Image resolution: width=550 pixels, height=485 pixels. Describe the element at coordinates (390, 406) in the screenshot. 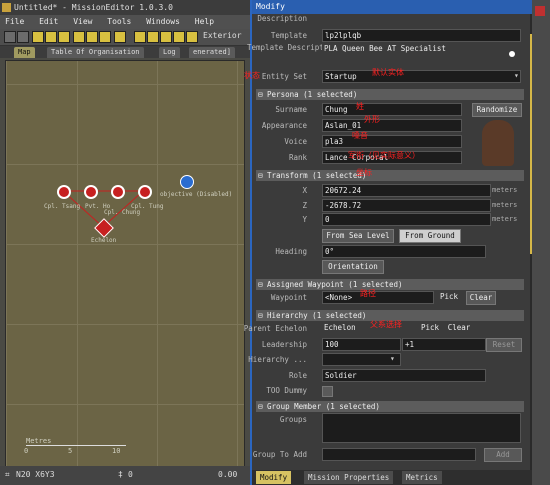

I see `group-member-header: ⊟ Group Member (1 selected)` at that location.